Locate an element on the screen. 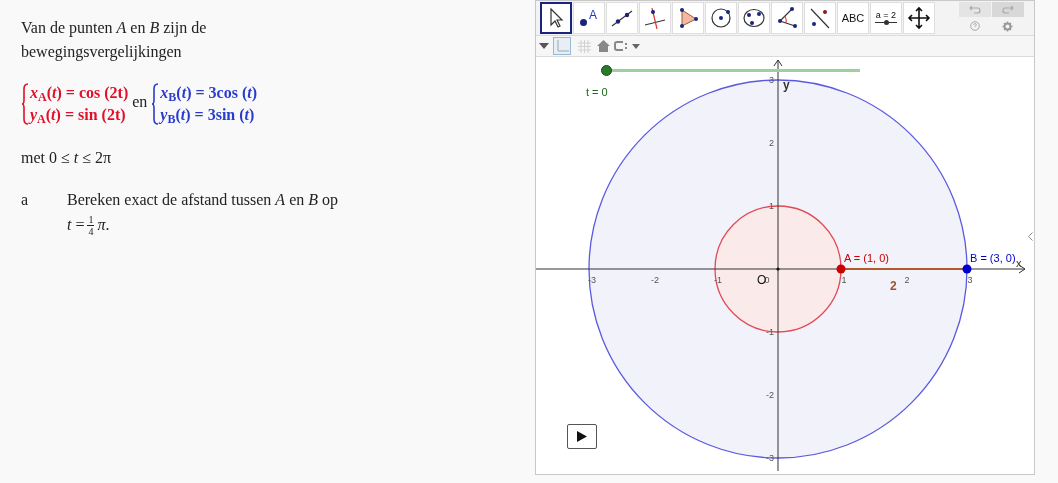 Image resolution: width=1058 pixels, height=483 pixels. x-tick-label: 2 is located at coordinates (907, 280).